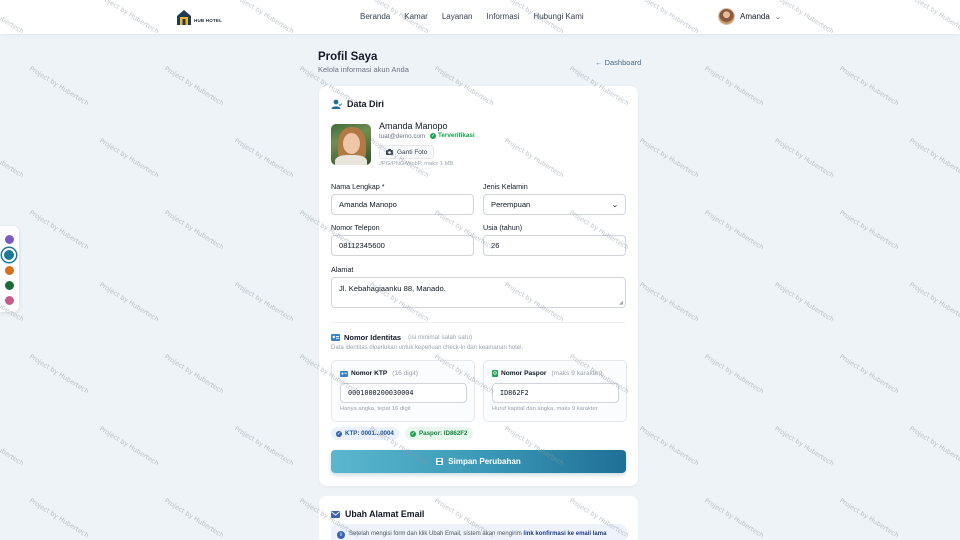 Image resolution: width=960 pixels, height=540 pixels. Describe the element at coordinates (366, 104) in the screenshot. I see `personal-section-label: Data Diri` at that location.